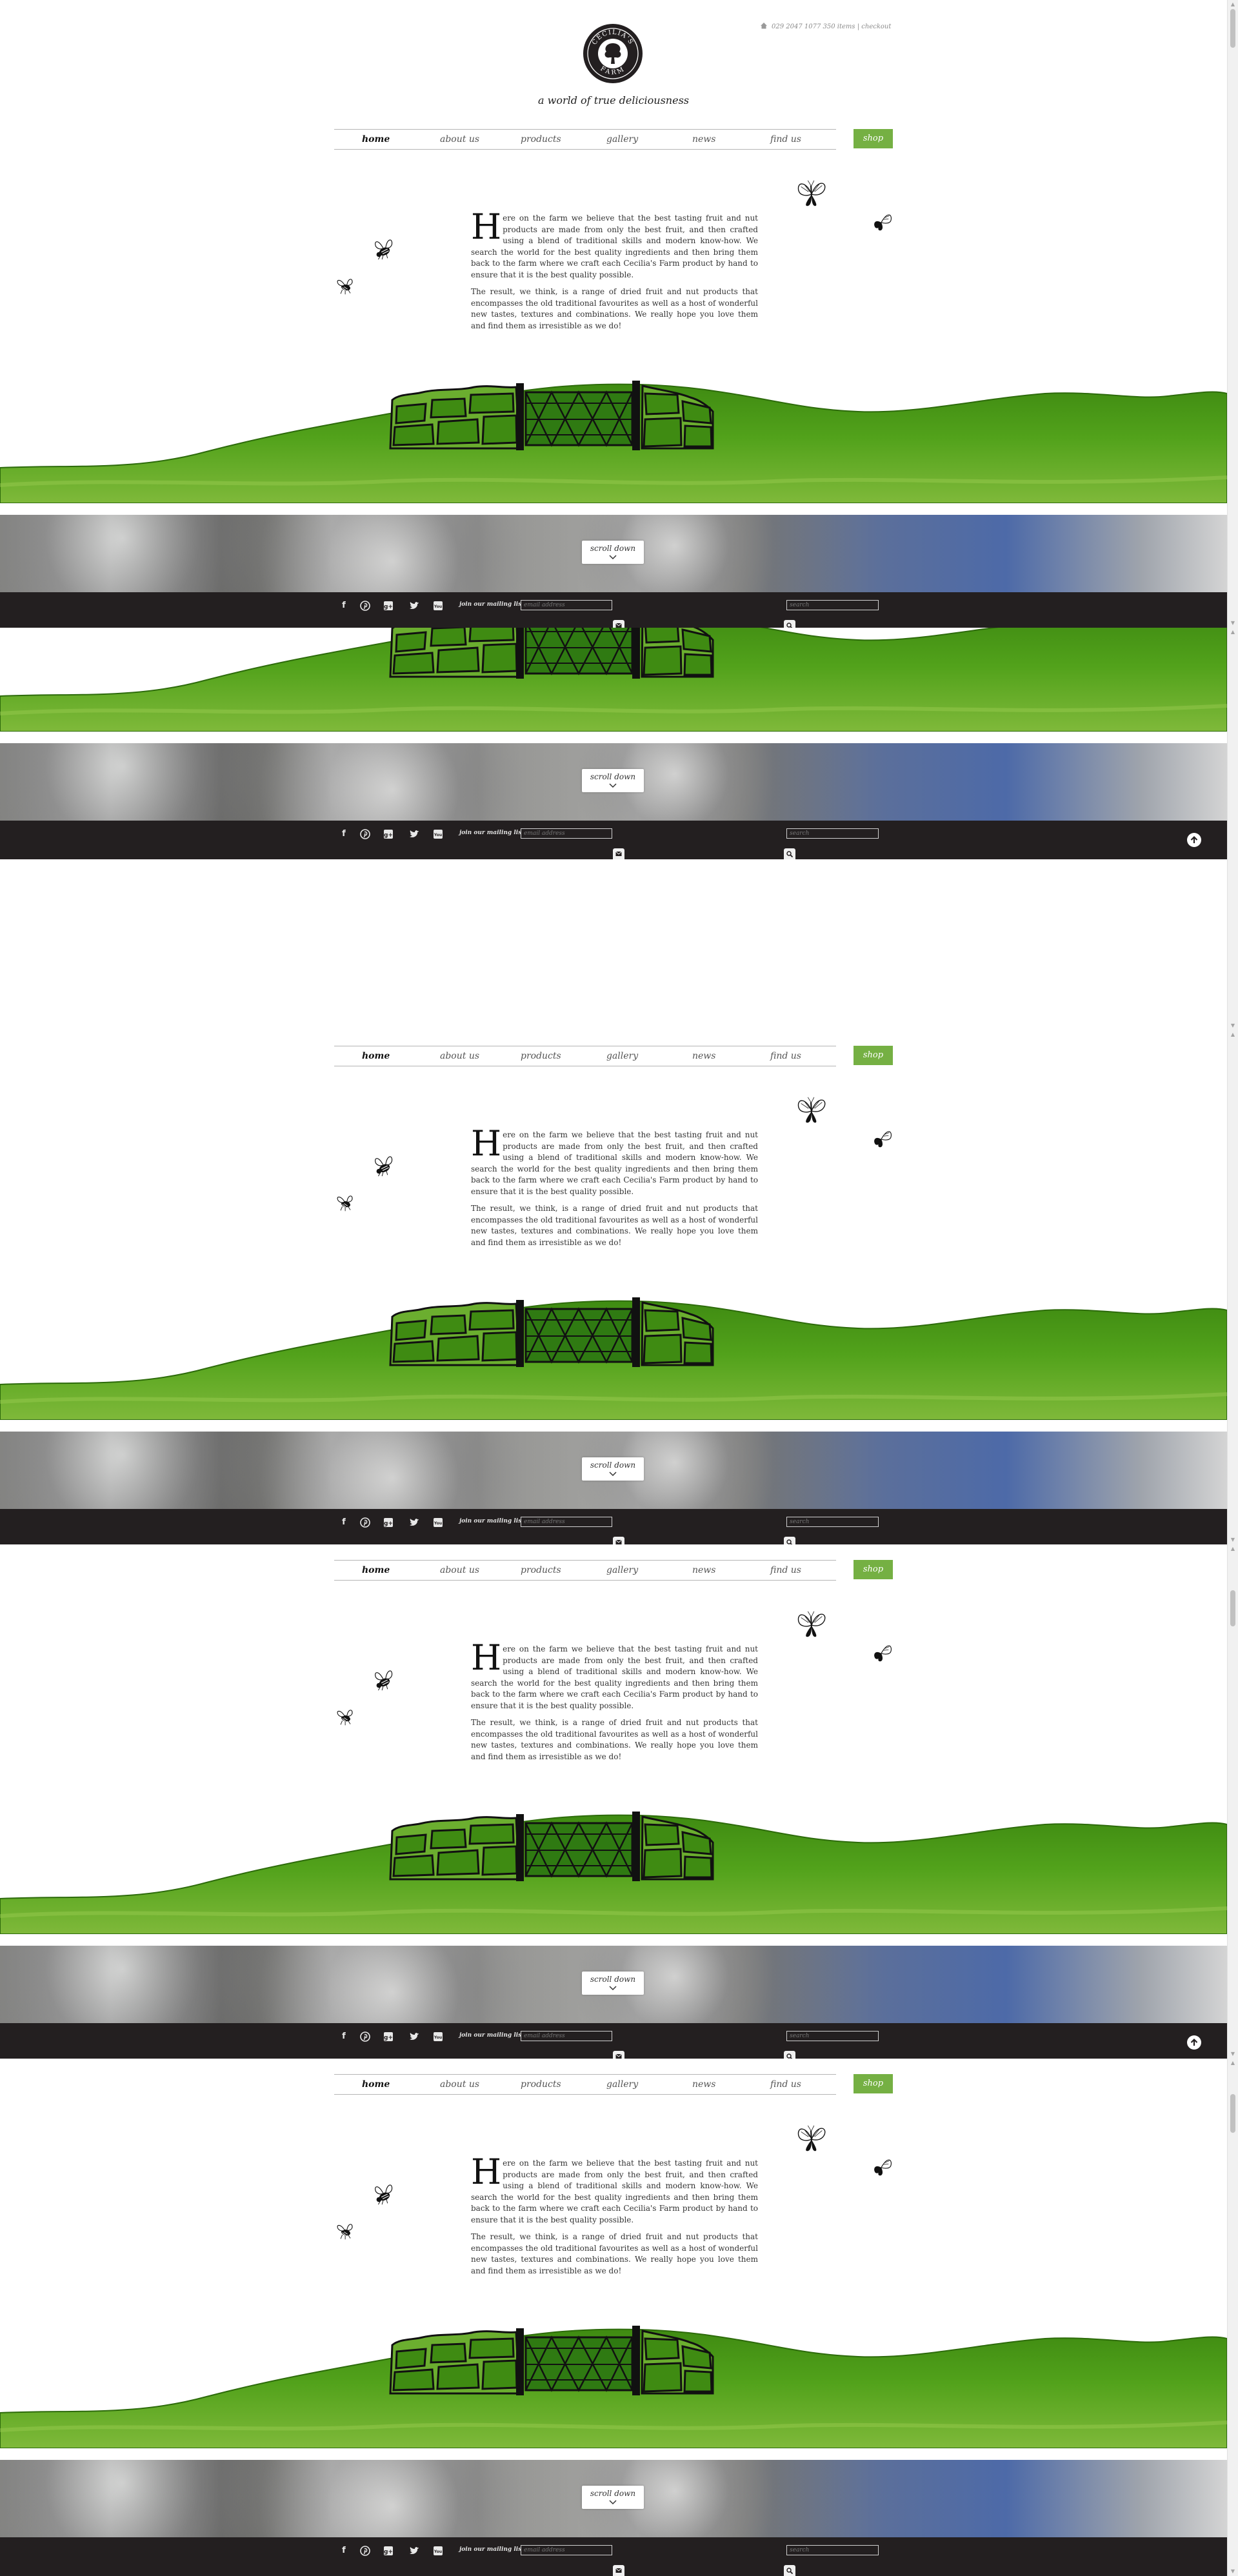 This screenshot has width=1238, height=2576. I want to click on basket-items: 350 items, so click(839, 26).